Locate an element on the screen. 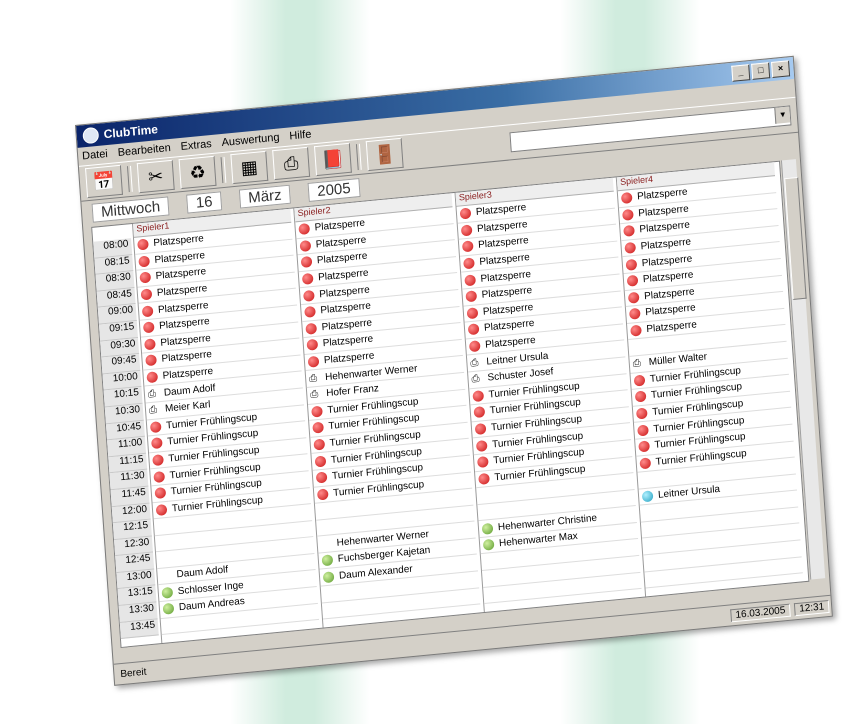 This screenshot has width=857, height=724. month-field: März is located at coordinates (265, 196).